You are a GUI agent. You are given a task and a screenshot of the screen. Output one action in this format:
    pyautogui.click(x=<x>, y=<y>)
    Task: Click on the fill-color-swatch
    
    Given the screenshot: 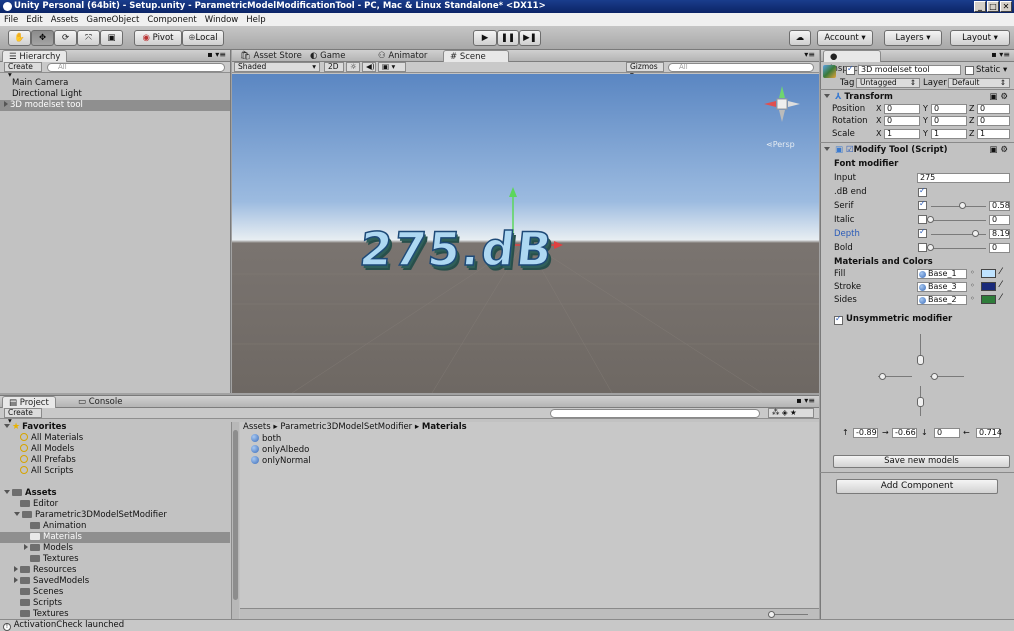 What is the action you would take?
    pyautogui.click(x=988, y=273)
    